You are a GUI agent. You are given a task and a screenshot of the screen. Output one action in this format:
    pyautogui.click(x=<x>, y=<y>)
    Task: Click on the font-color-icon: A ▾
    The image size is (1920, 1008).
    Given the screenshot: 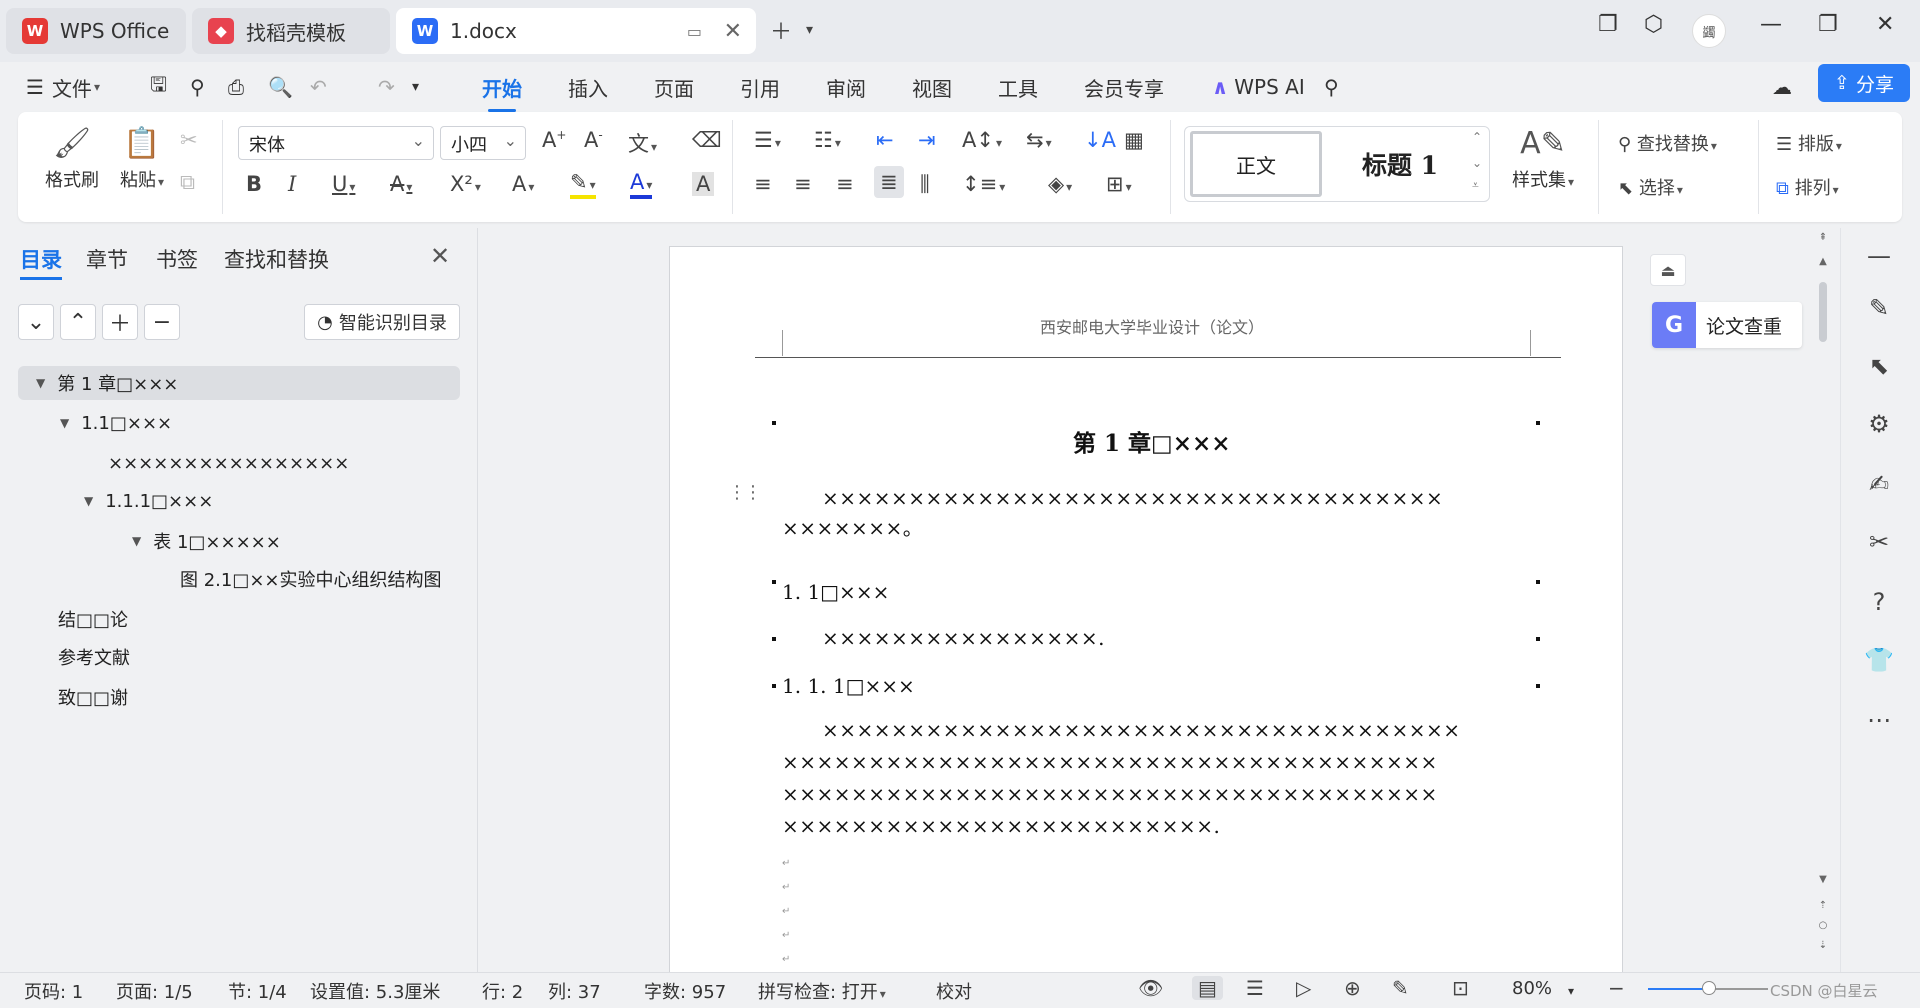 What is the action you would take?
    pyautogui.click(x=641, y=185)
    